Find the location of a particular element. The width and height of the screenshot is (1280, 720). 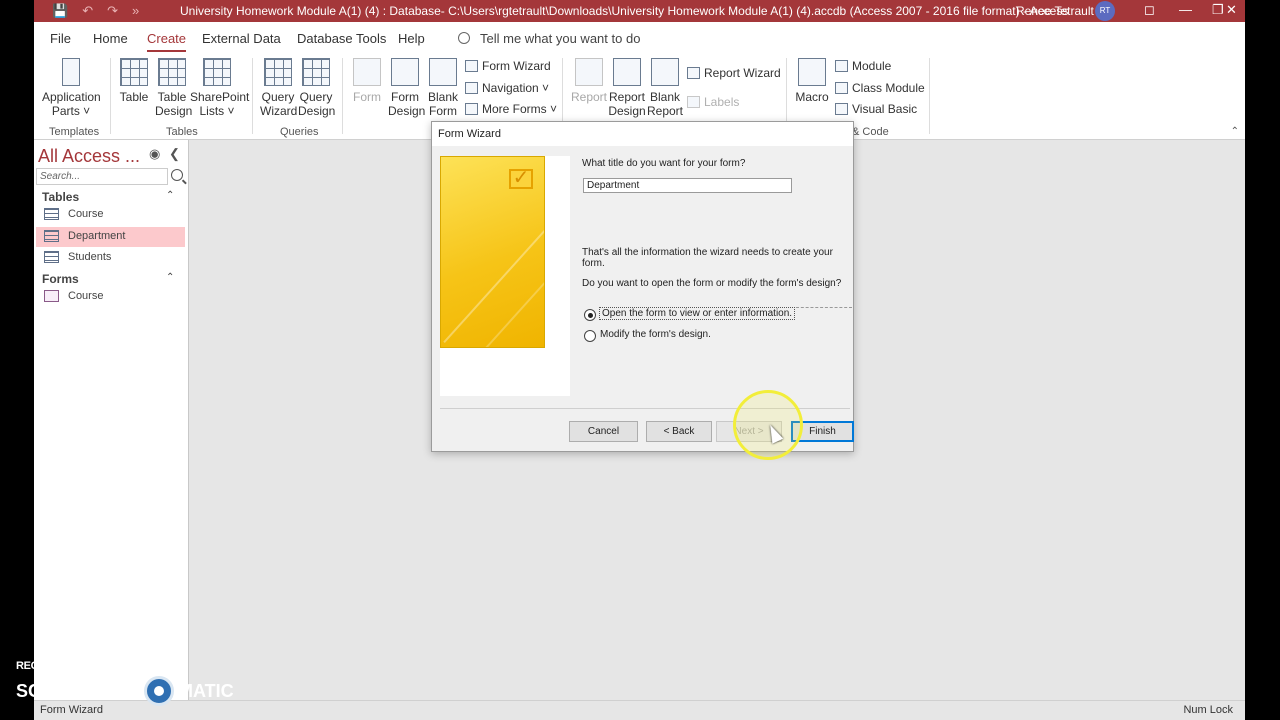

labels-button: Labels is located at coordinates (713, 102).